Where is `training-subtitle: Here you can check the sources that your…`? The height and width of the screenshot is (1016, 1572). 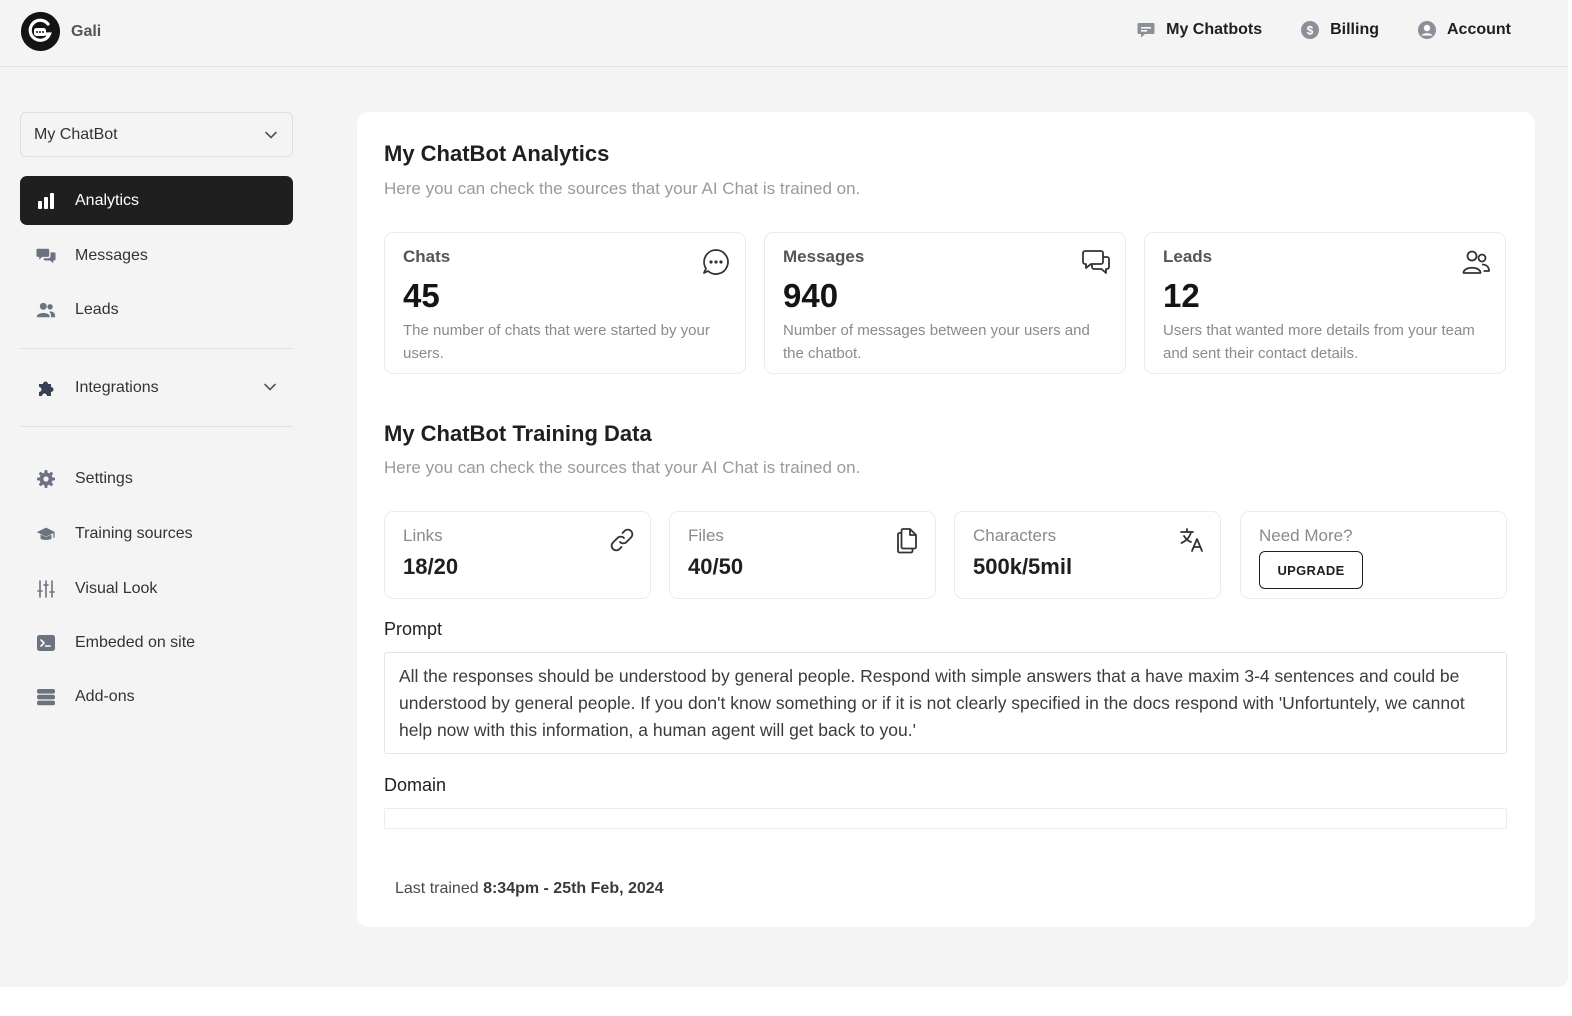
training-subtitle: Here you can check the sources that your… is located at coordinates (622, 467).